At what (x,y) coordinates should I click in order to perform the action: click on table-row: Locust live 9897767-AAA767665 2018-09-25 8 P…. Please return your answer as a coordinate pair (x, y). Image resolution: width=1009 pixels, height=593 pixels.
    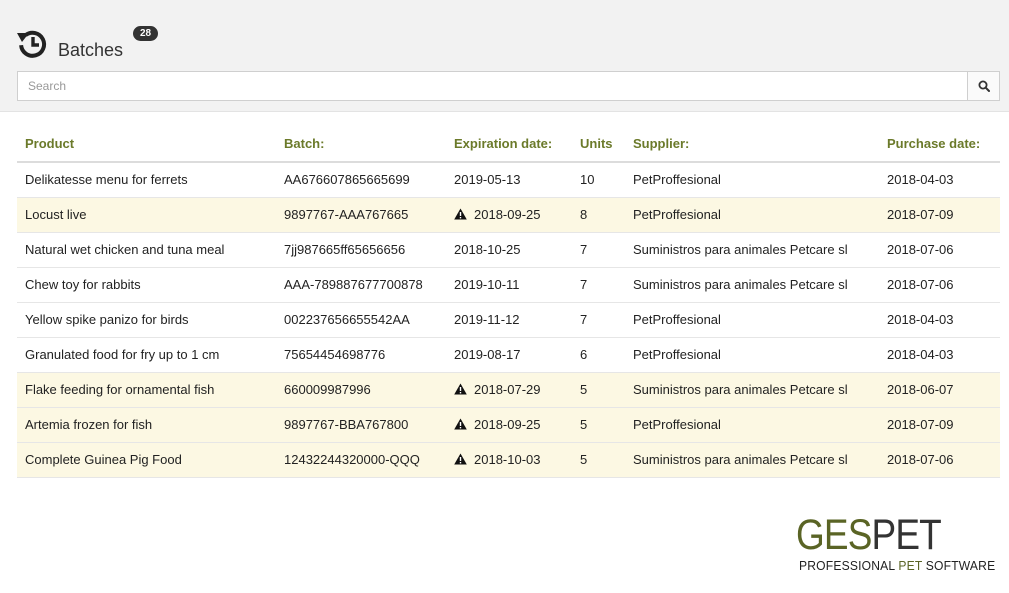
    Looking at the image, I should click on (508, 215).